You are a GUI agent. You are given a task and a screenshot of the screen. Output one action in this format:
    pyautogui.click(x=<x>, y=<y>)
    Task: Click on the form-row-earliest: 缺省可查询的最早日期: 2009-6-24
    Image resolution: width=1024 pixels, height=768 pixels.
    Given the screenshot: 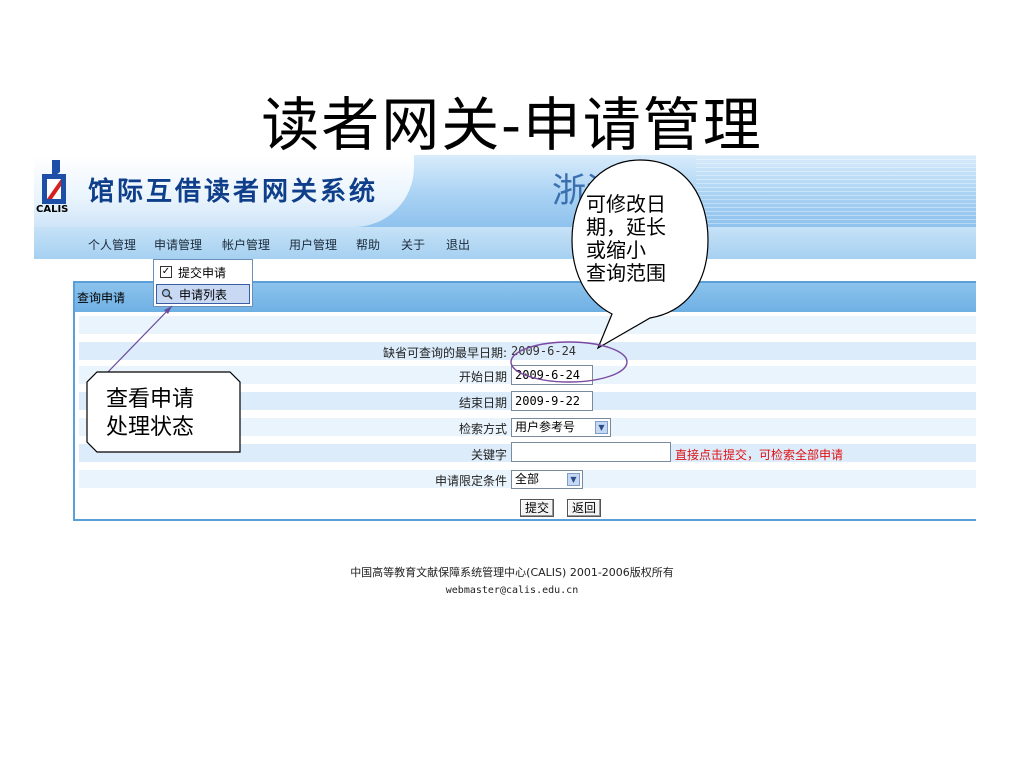 What is the action you would take?
    pyautogui.click(x=527, y=351)
    